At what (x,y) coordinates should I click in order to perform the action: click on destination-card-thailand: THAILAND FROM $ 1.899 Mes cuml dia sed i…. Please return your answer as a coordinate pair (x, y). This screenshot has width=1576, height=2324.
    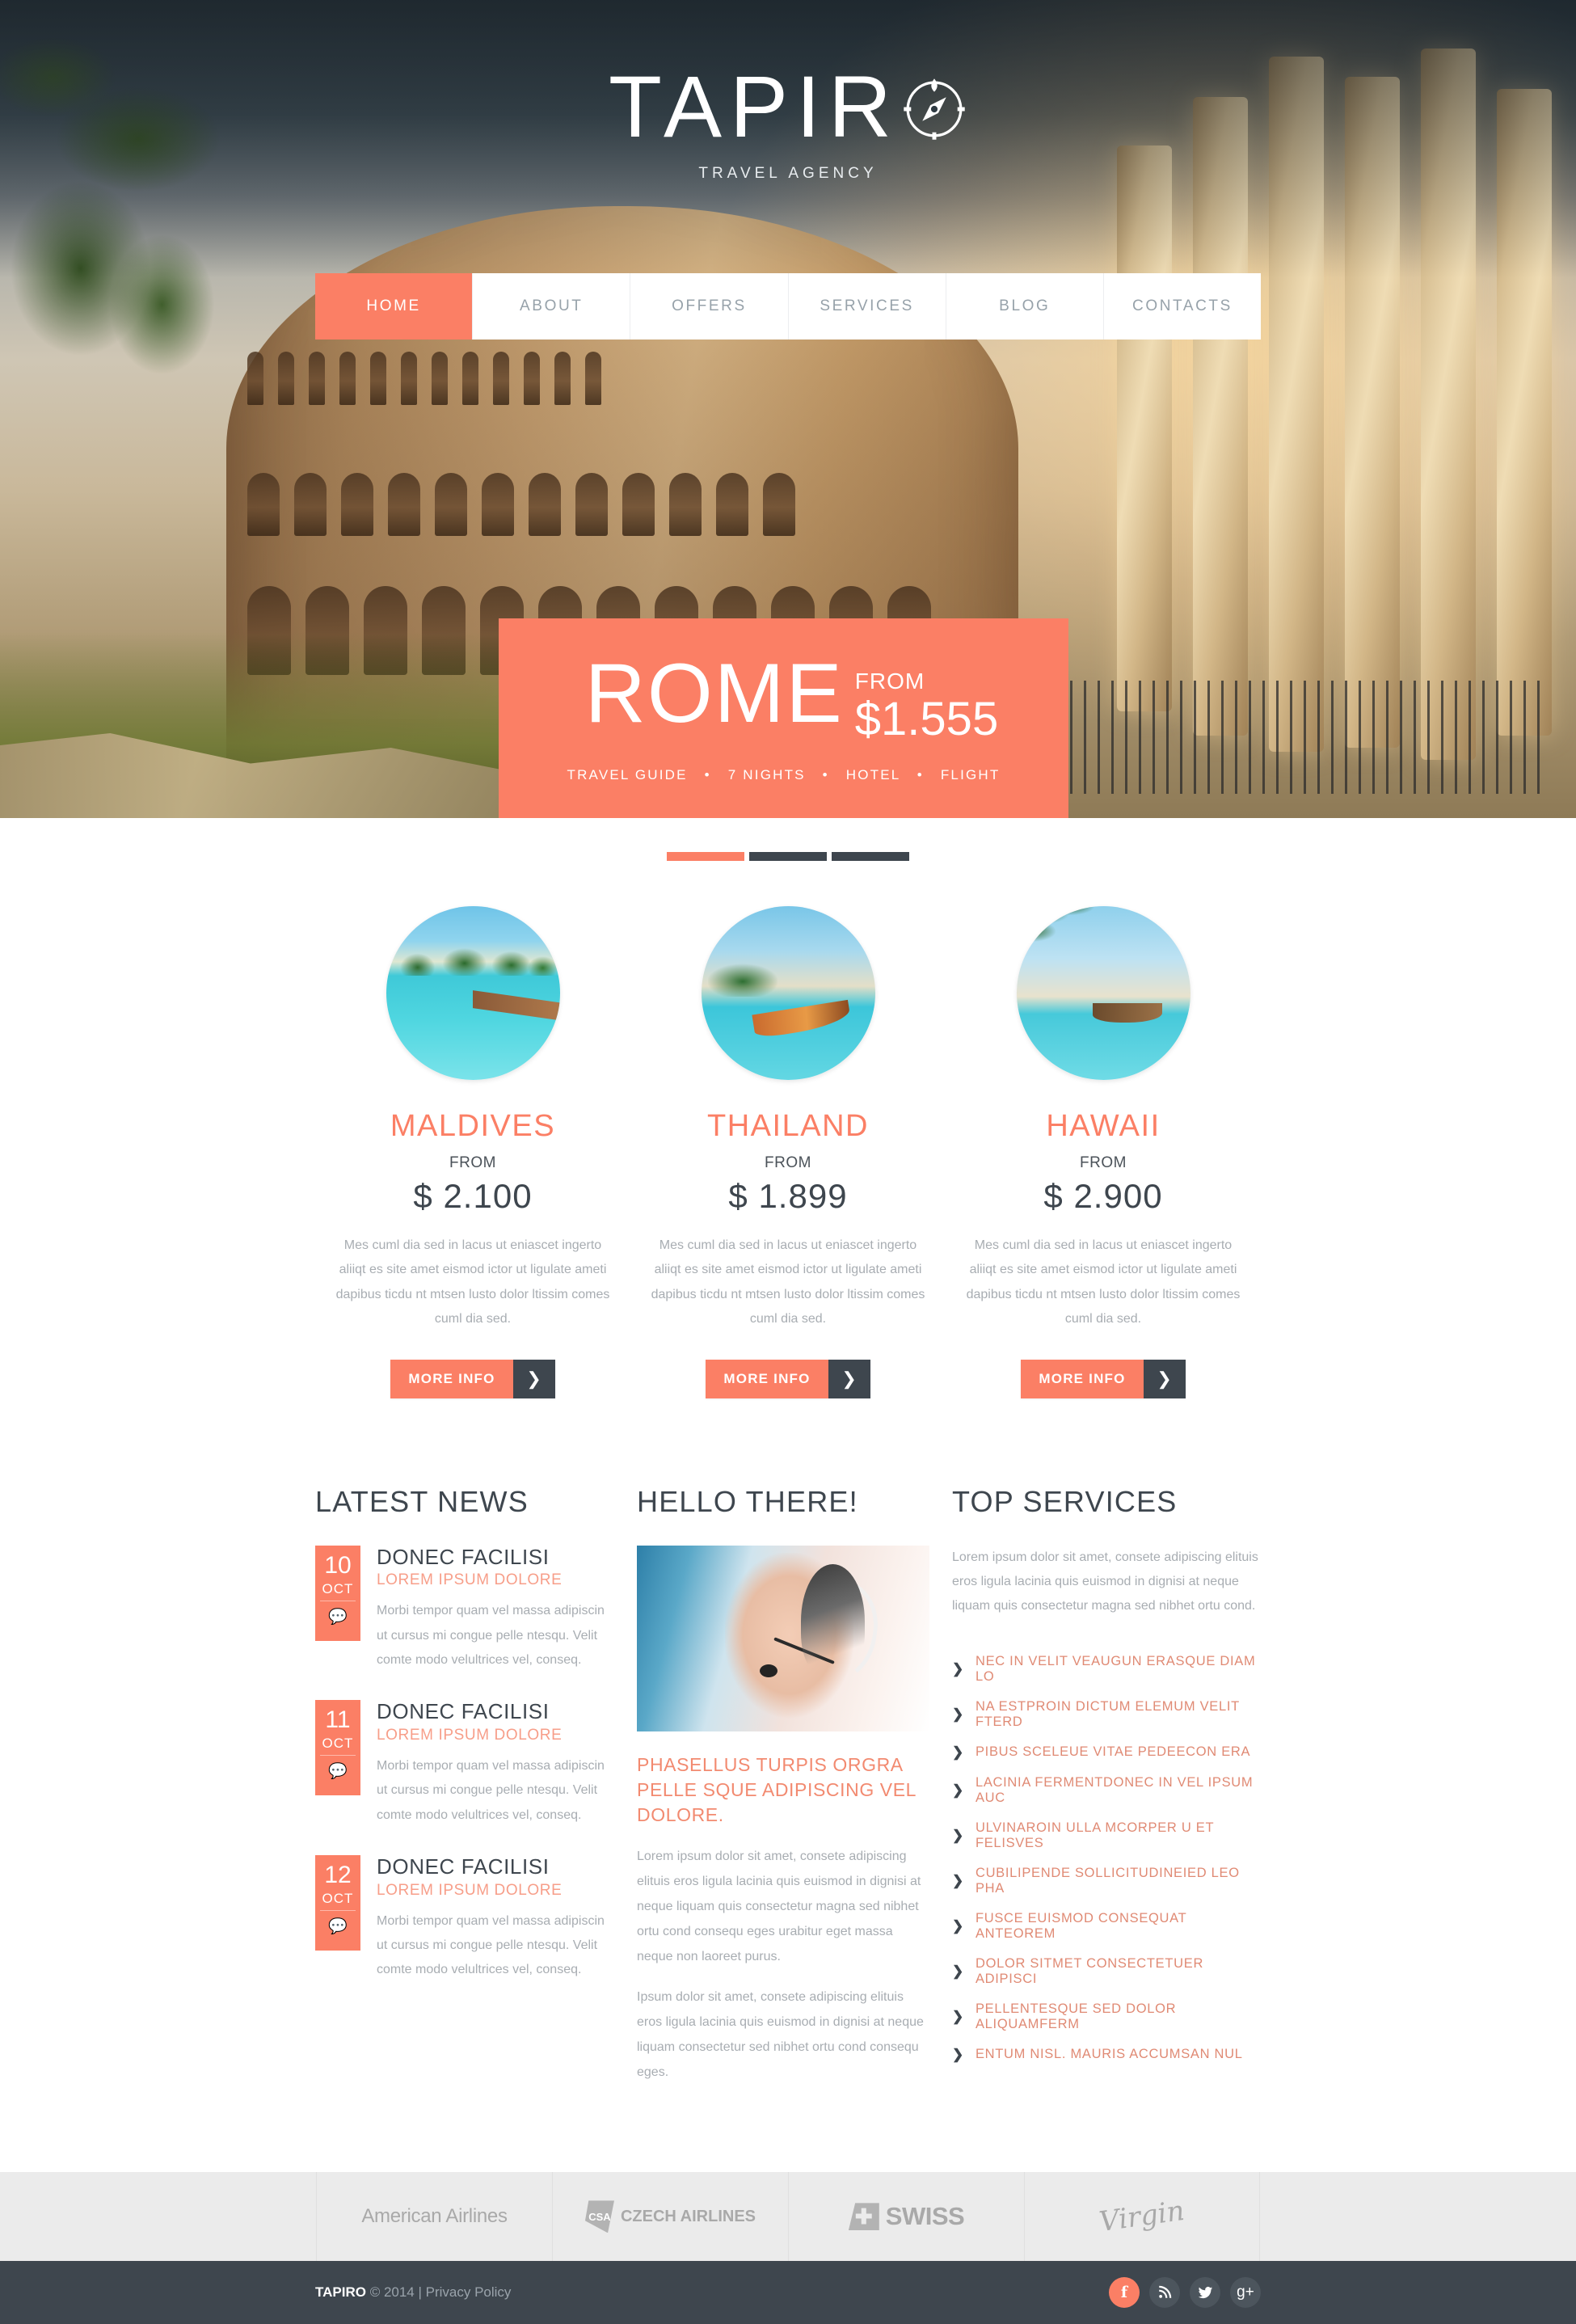
    Looking at the image, I should click on (788, 1152).